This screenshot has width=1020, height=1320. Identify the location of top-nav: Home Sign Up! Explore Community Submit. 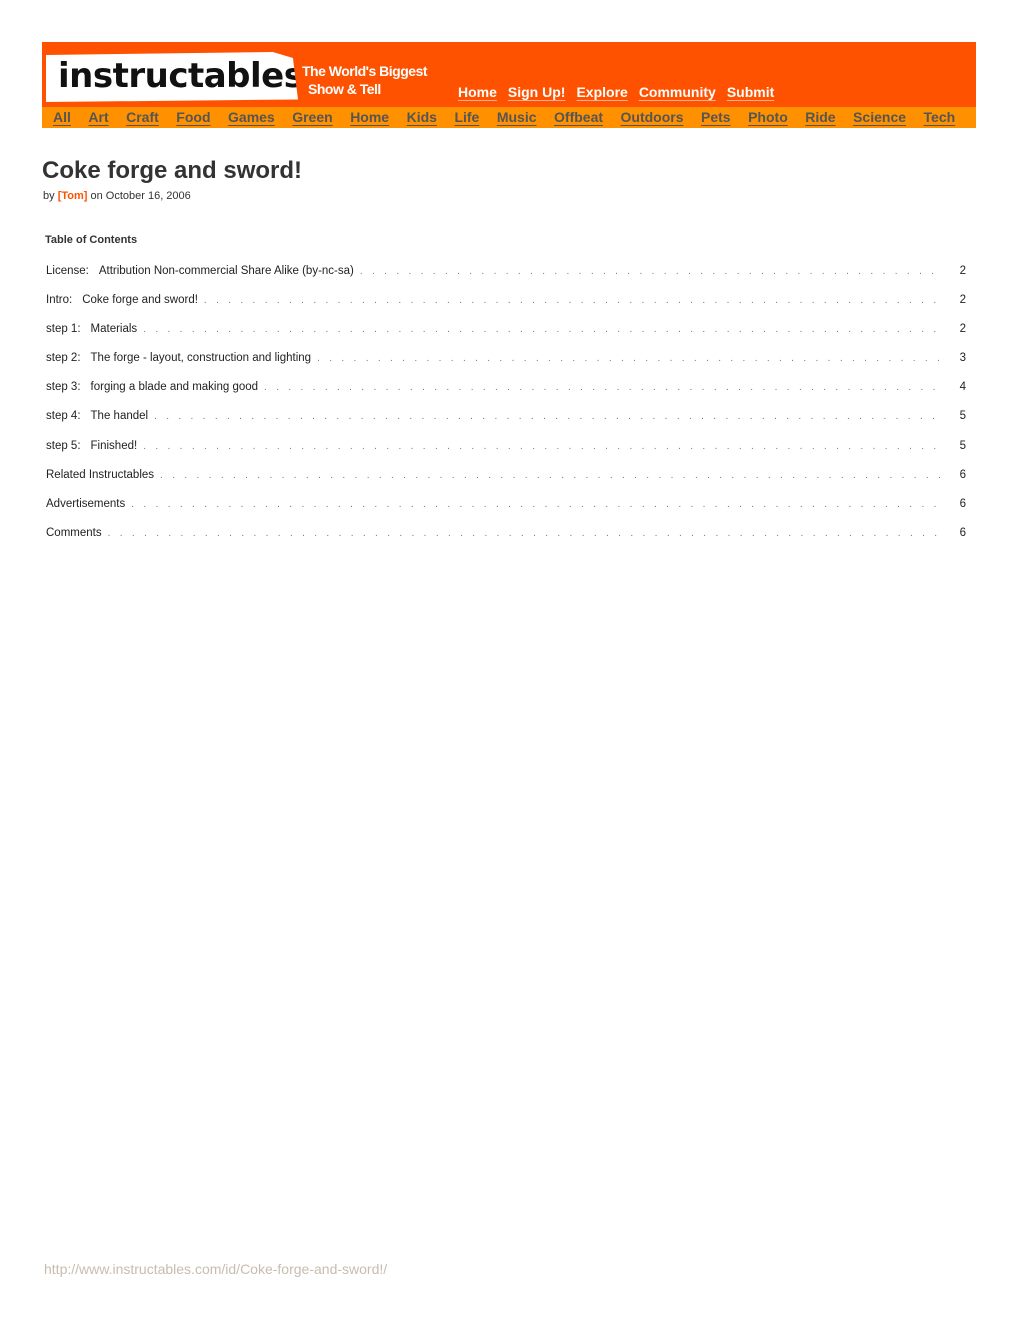
(616, 92).